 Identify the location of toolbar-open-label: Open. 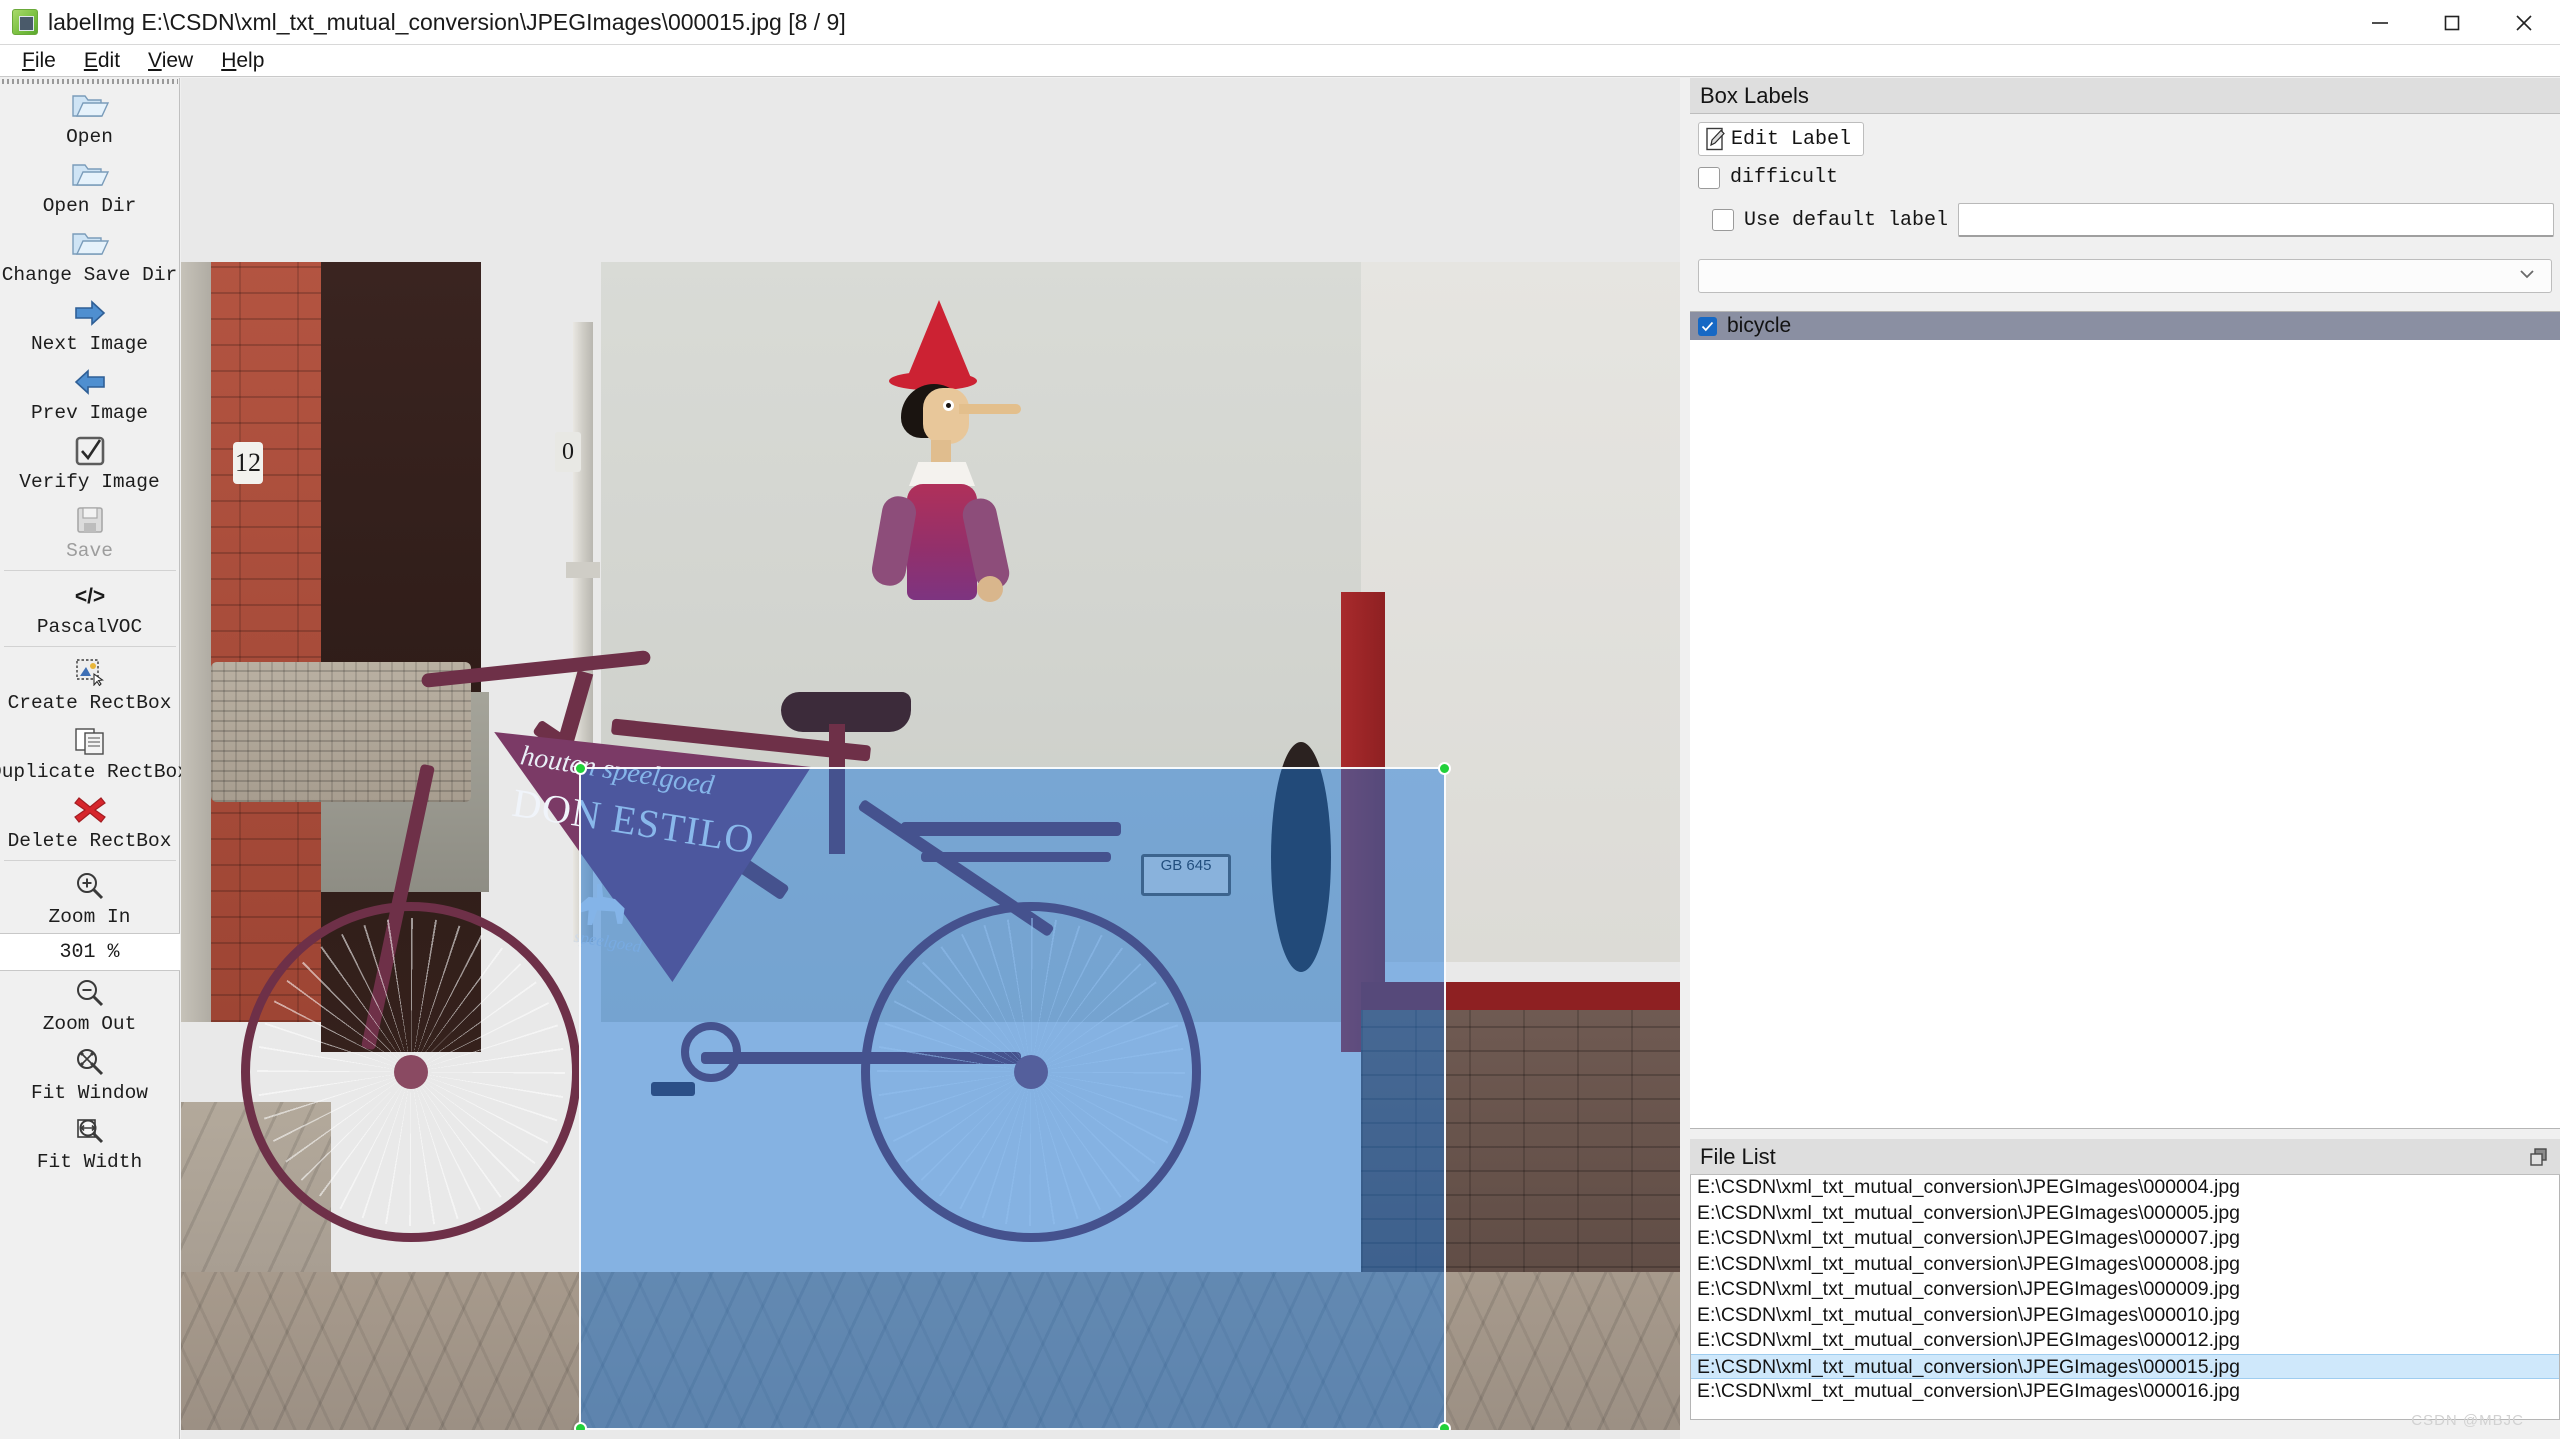
(89, 137).